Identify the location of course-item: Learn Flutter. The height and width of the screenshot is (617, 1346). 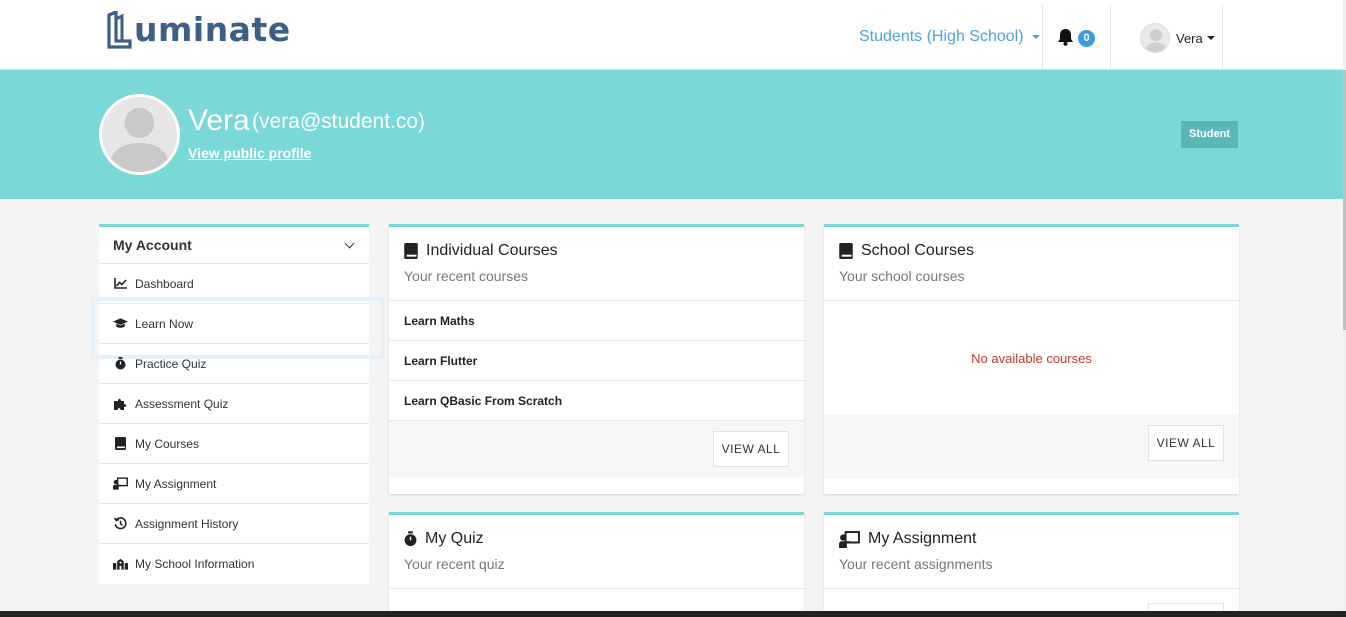
(596, 361).